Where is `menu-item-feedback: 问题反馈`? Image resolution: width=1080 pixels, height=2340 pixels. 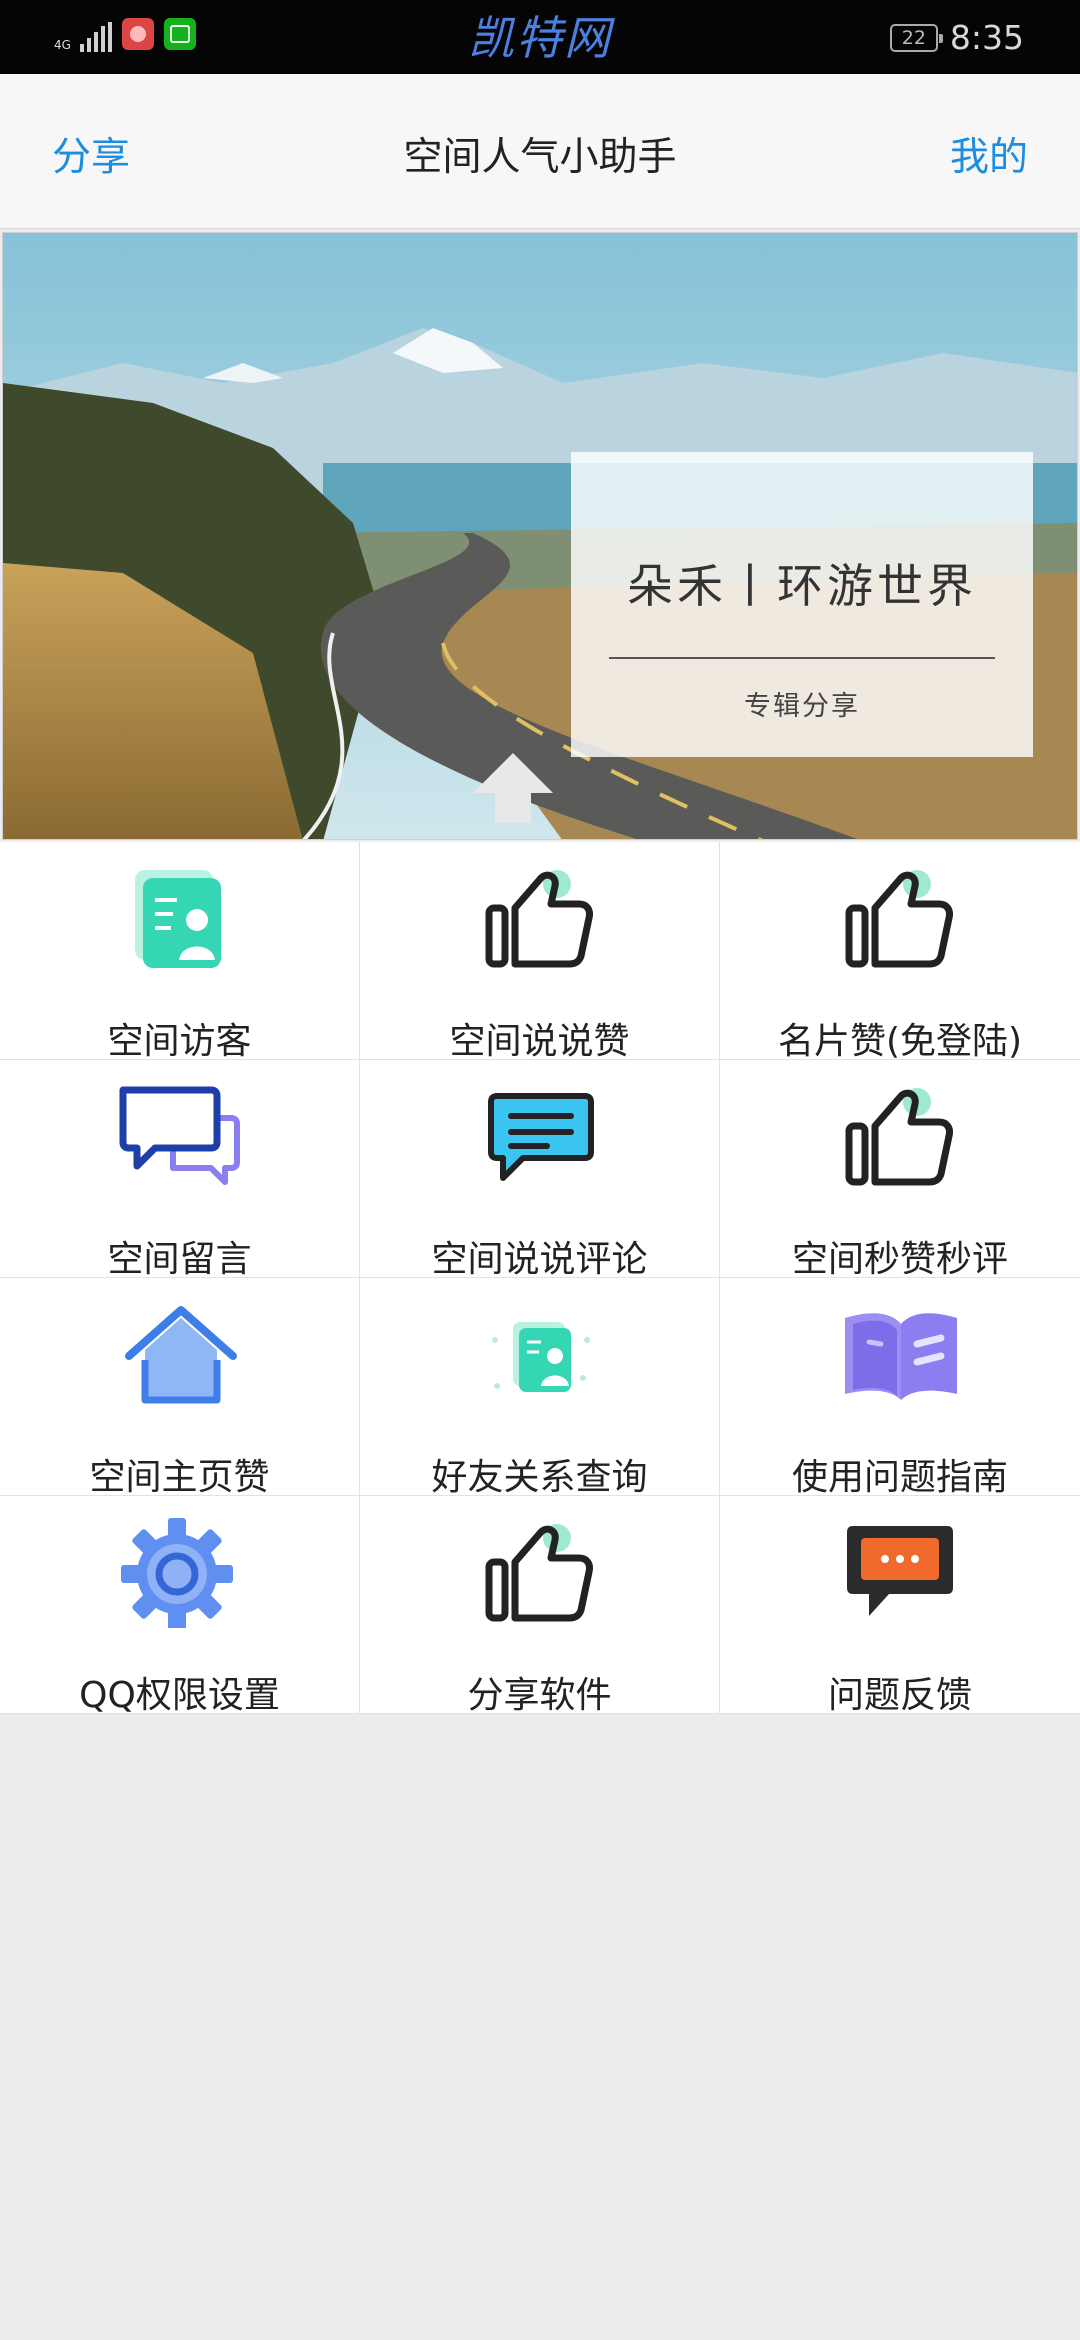
menu-item-feedback: 问题反馈 is located at coordinates (900, 1606).